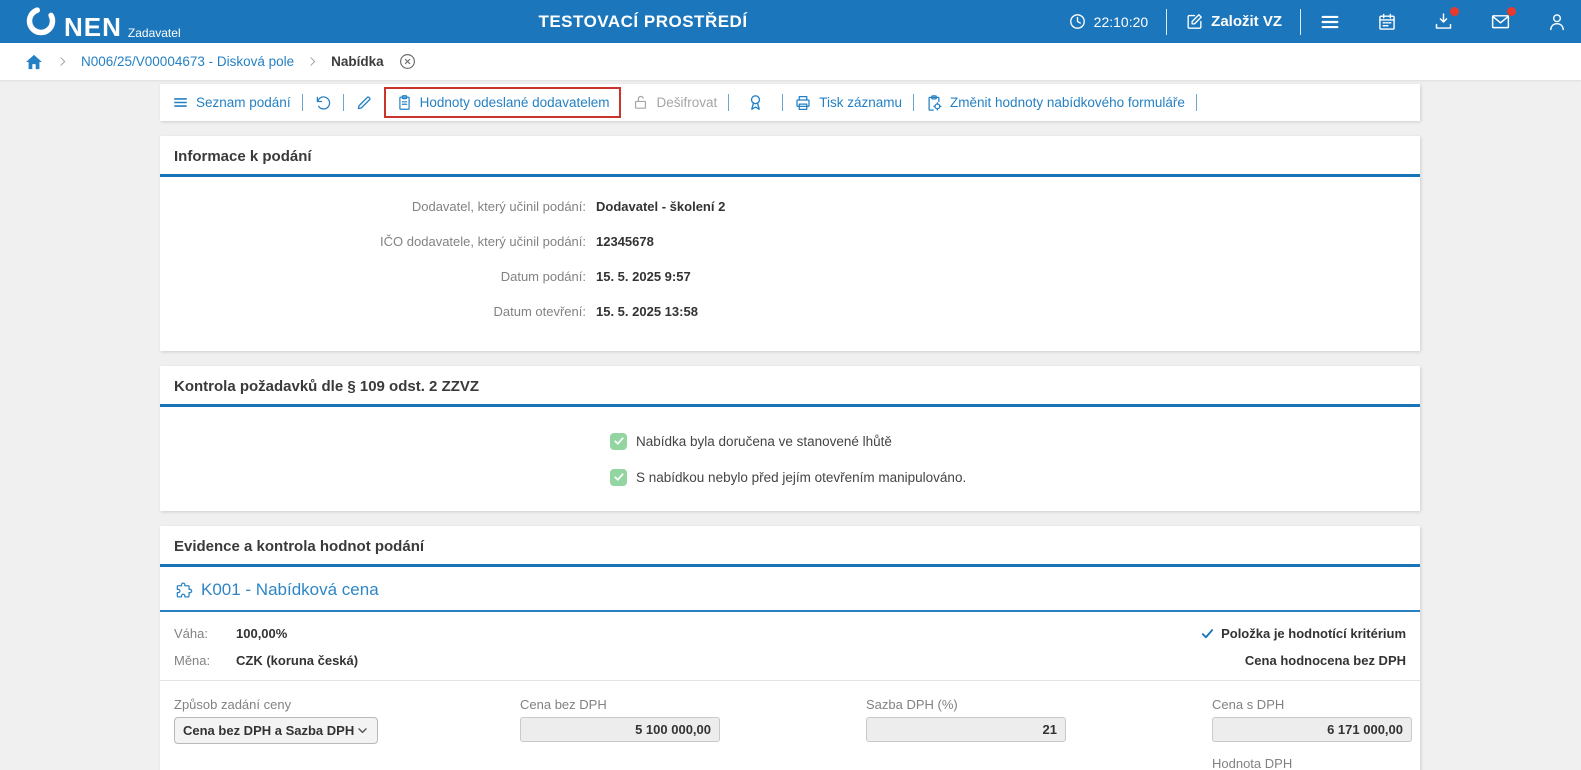 The image size is (1581, 770). I want to click on cena-s-dph-col: Cena s DPH Hodnota DPH 1 071 000,00, so click(1312, 733).